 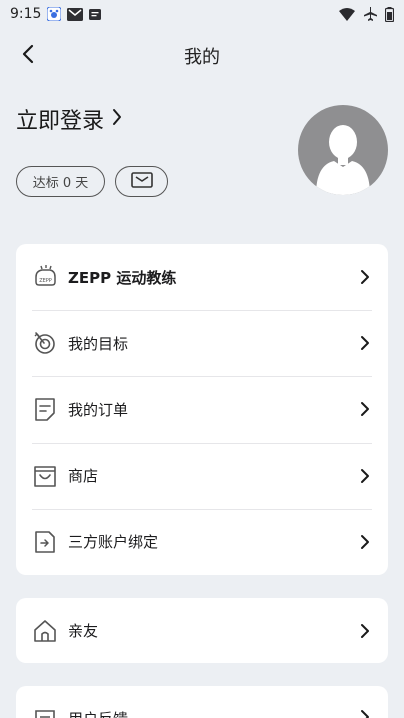 I want to click on login-link: 立即登录, so click(x=69, y=119).